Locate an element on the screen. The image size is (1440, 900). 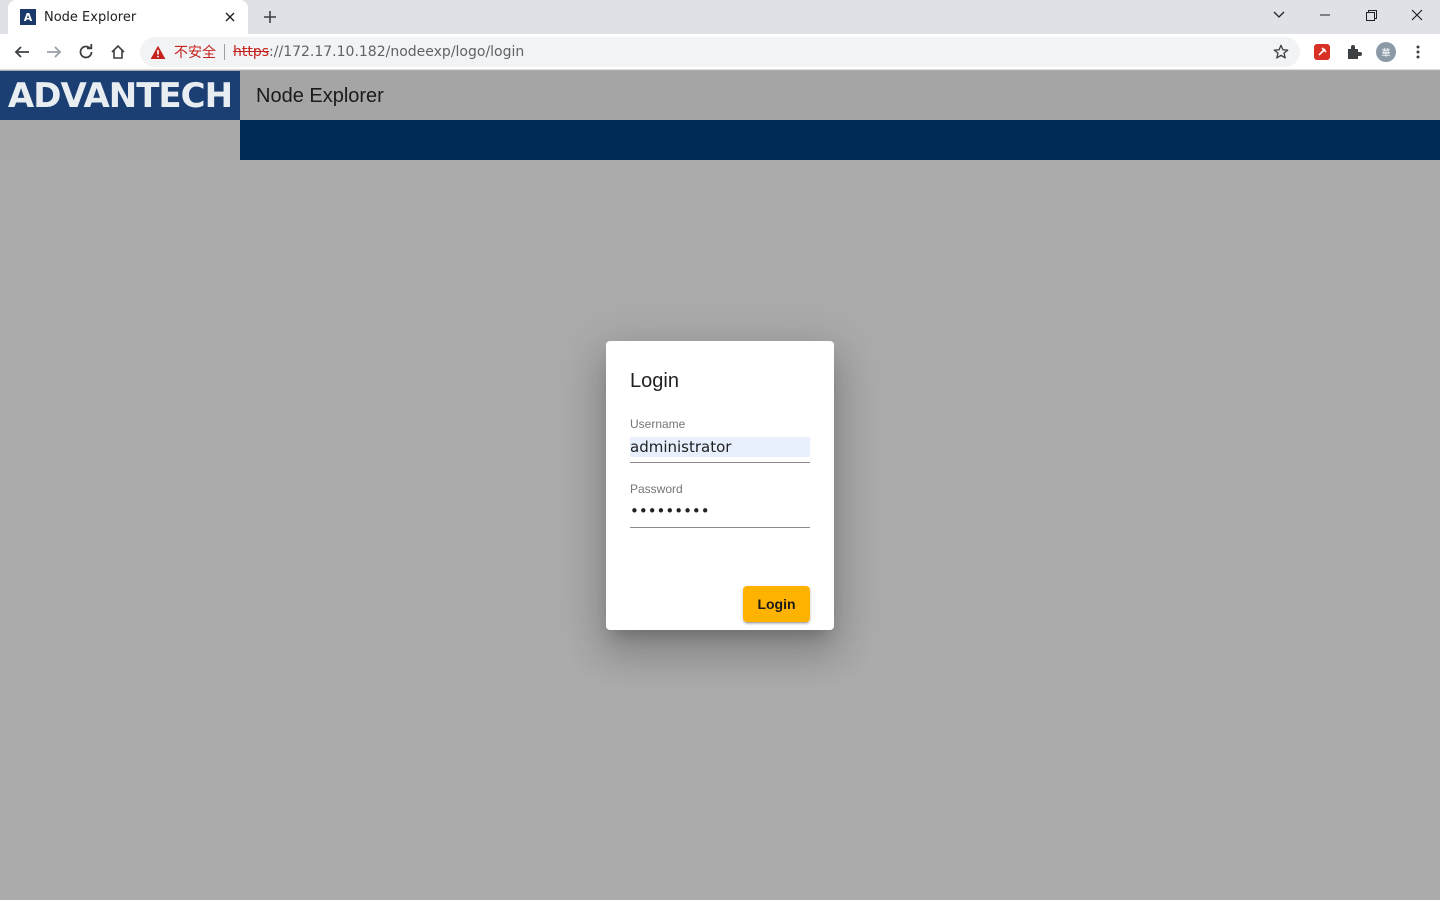
home-icon is located at coordinates (118, 51).